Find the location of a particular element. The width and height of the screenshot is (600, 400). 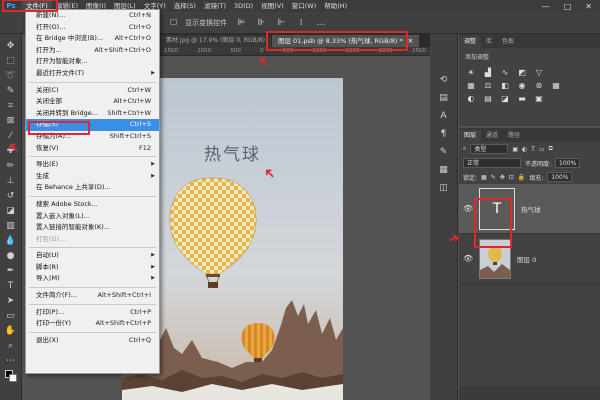

file-menu-item: 关闭全部 Alt+Ctrl+W is located at coordinates (92, 102).